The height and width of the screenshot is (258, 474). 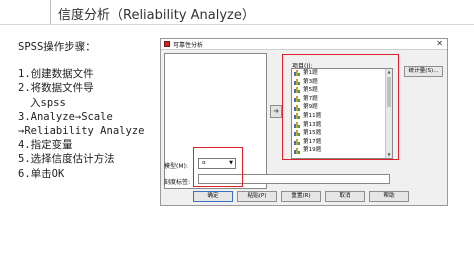 What do you see at coordinates (340, 107) in the screenshot?
I see `items-highlight-box` at bounding box center [340, 107].